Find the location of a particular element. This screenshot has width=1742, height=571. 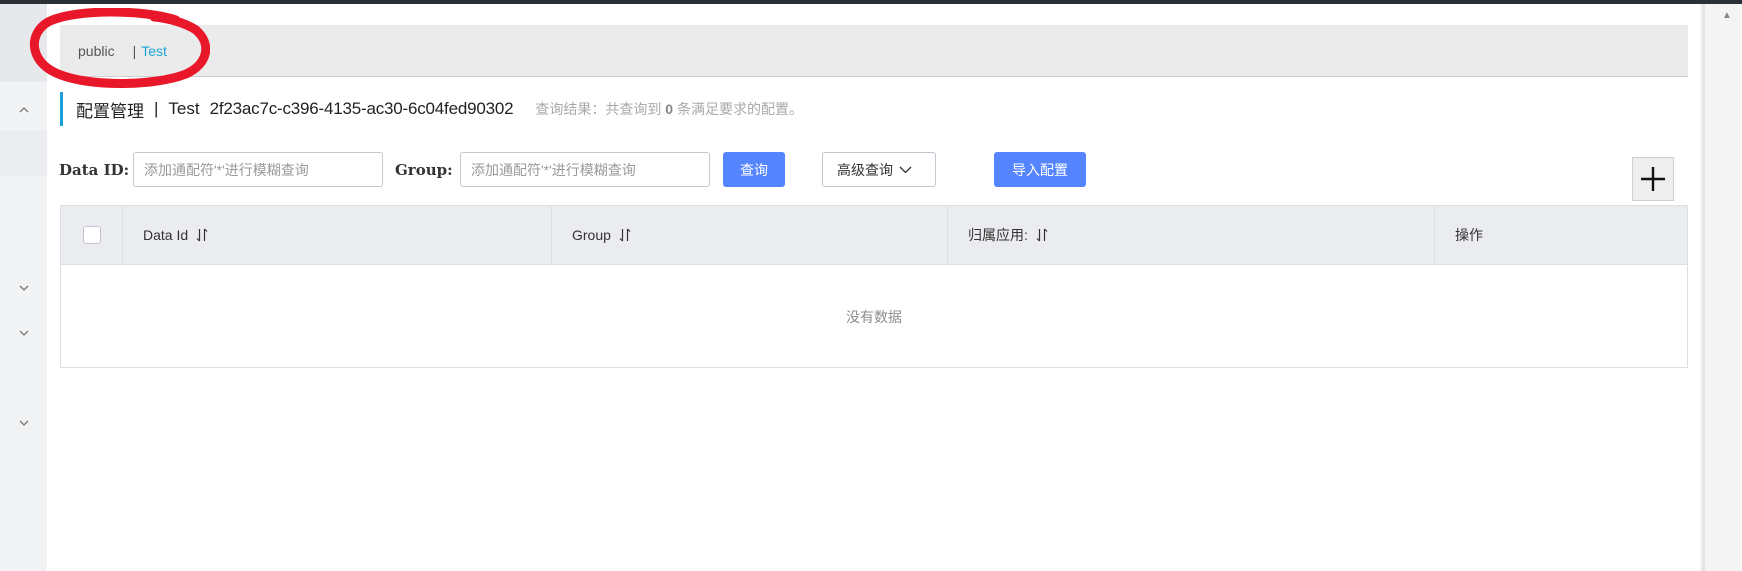

title-namespace: Test is located at coordinates (184, 108).